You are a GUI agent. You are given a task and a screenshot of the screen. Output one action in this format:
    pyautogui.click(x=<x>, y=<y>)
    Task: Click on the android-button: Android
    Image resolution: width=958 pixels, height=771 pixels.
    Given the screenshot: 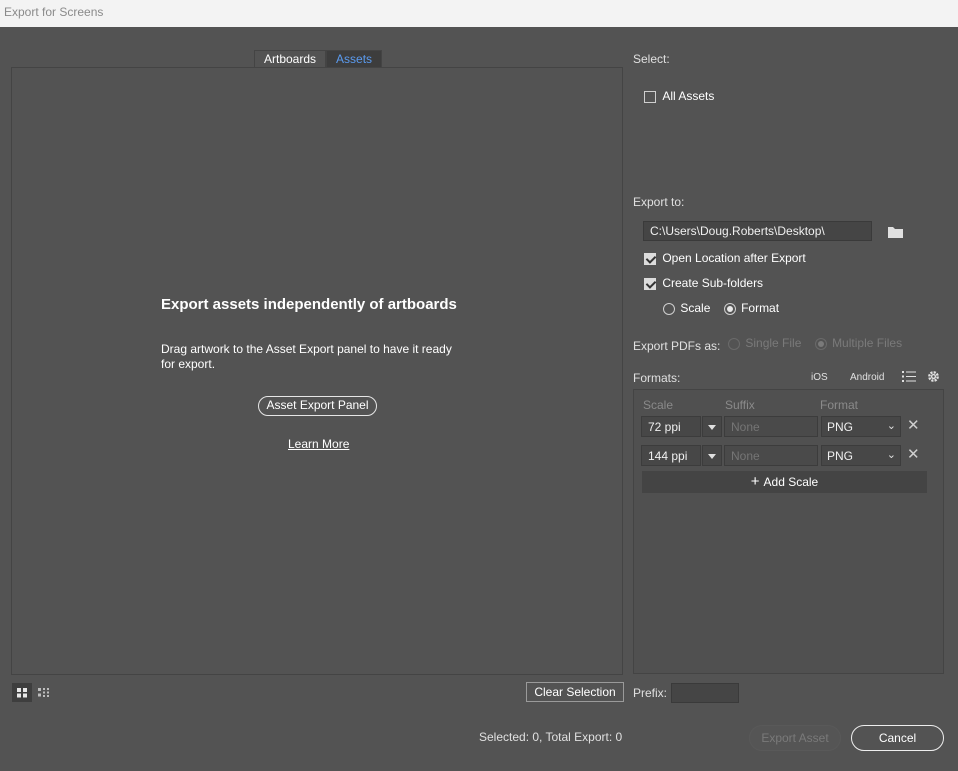 What is the action you would take?
    pyautogui.click(x=867, y=377)
    